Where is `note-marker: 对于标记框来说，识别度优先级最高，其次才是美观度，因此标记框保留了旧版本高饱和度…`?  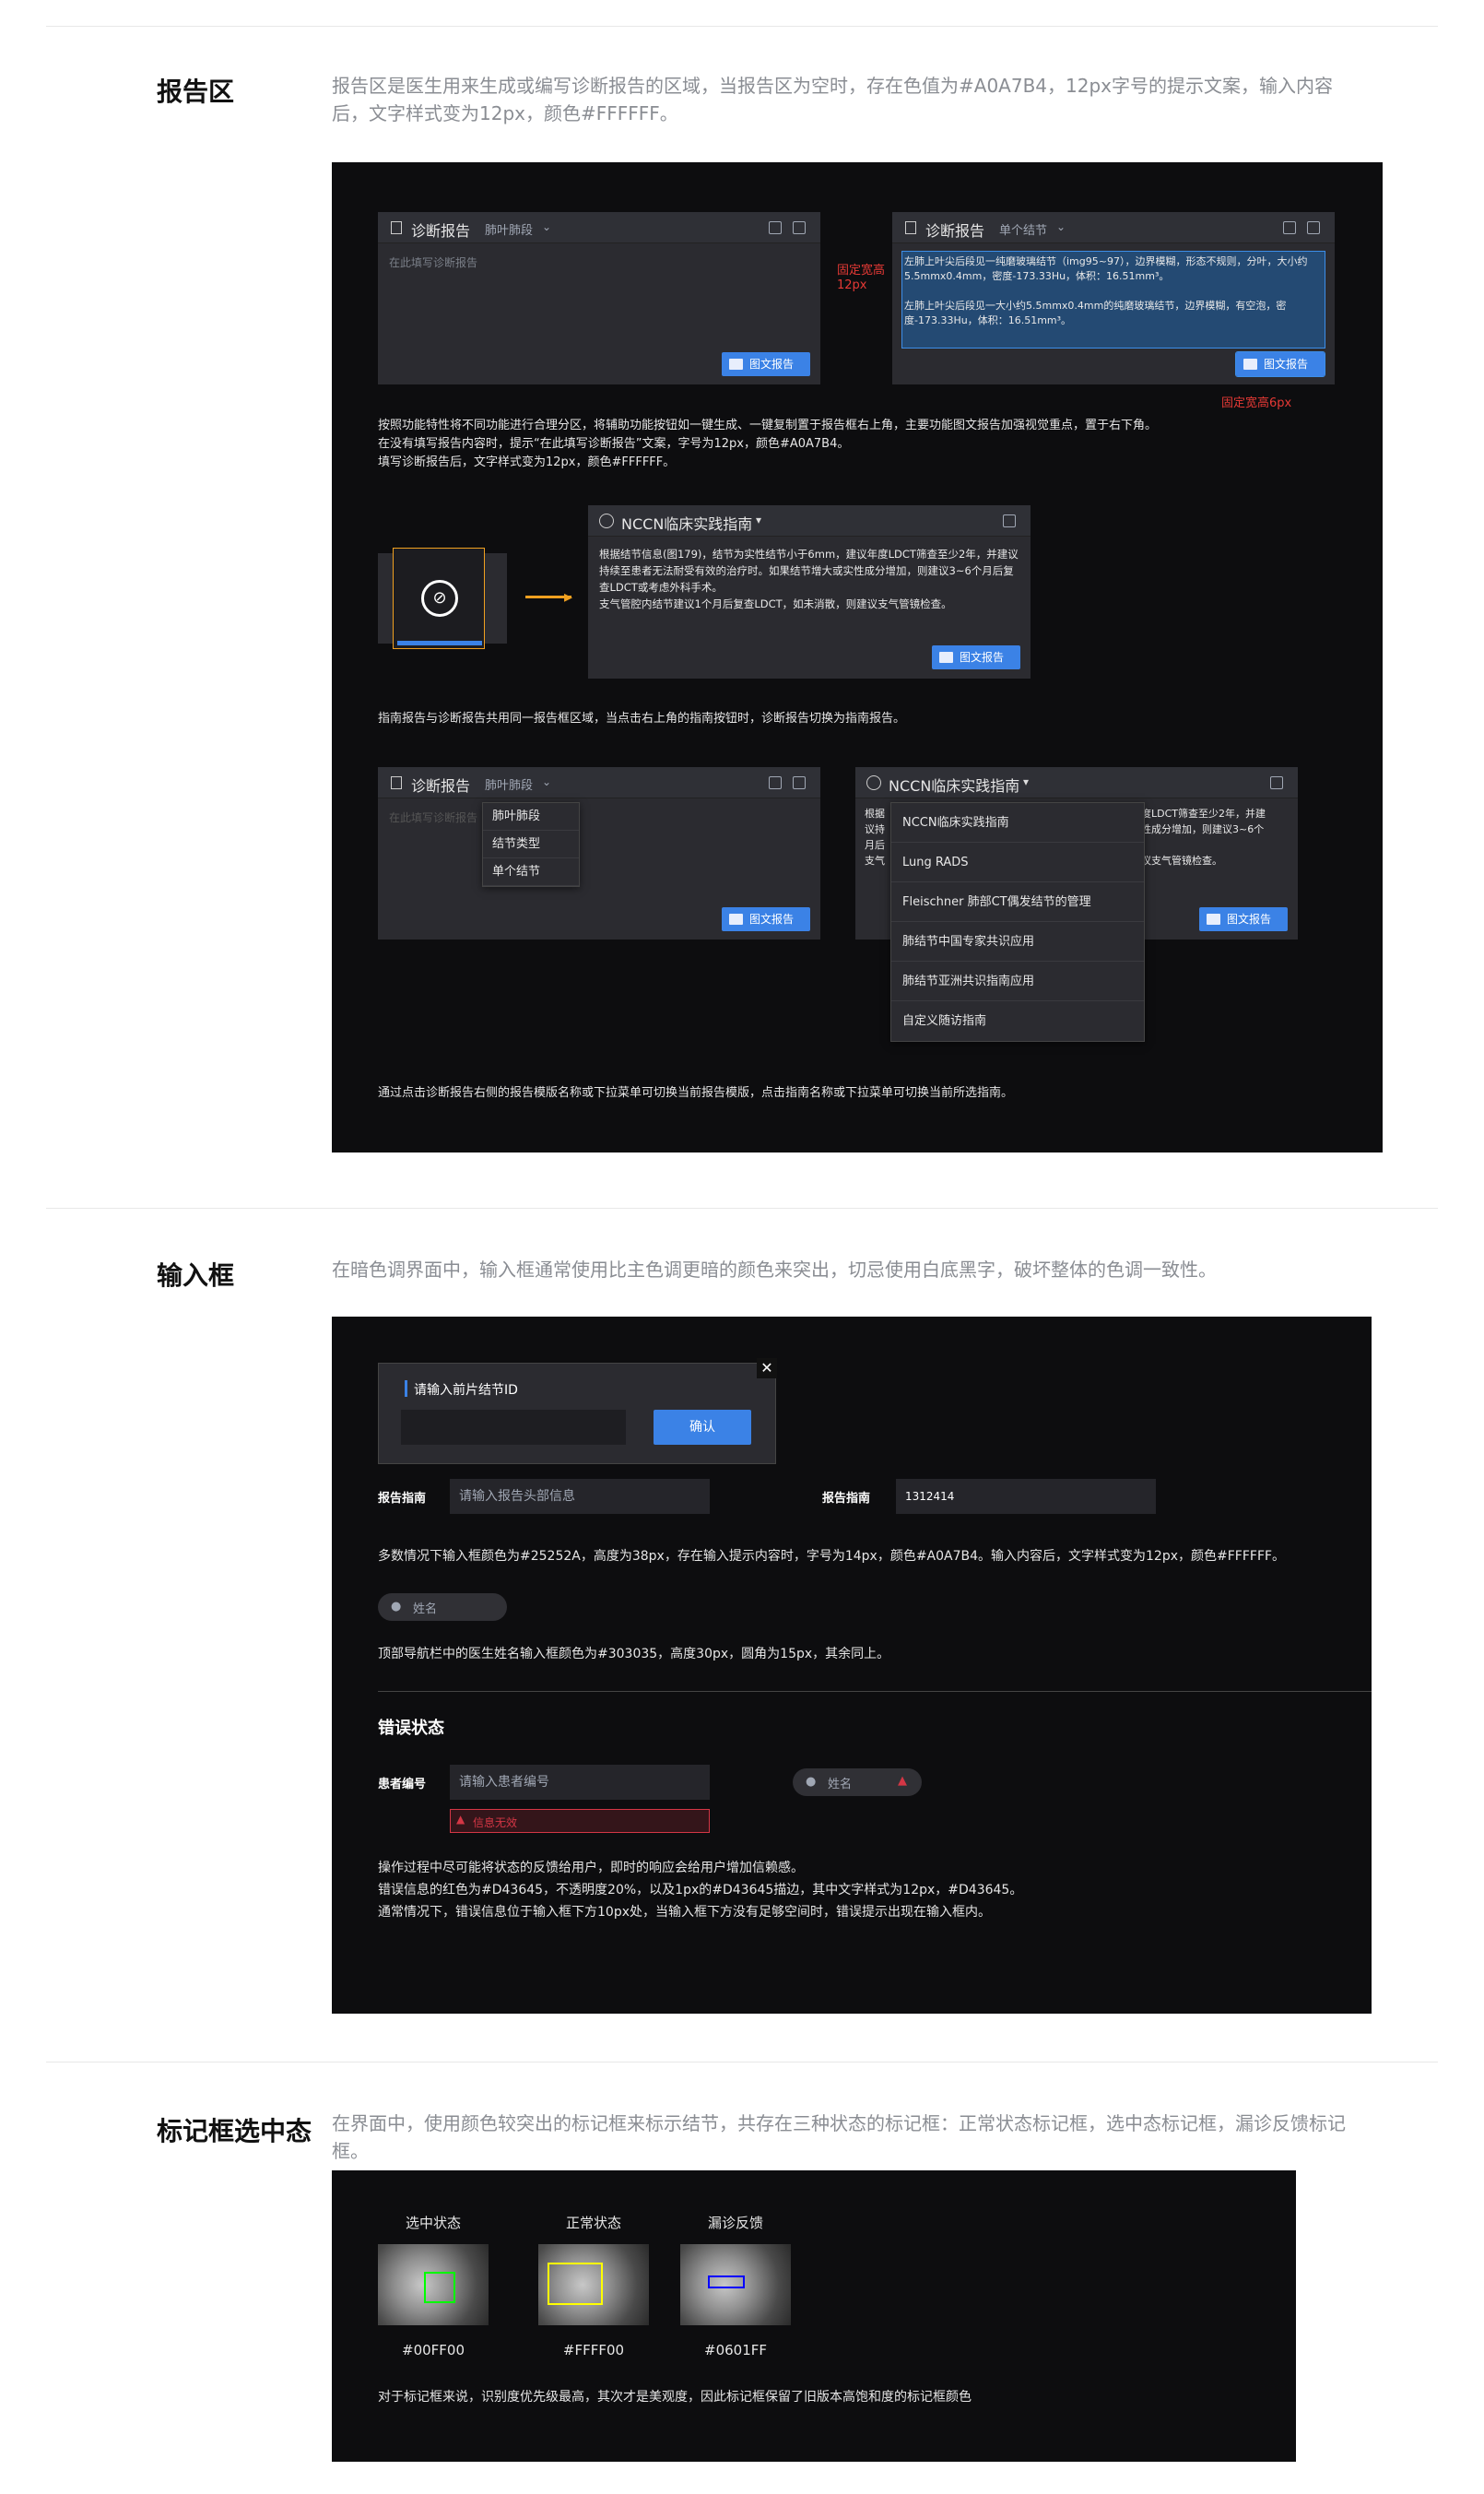
note-marker: 对于标记框来说，识别度优先级最高，其次才是美观度，因此标记框保留了旧版本高饱和度… is located at coordinates (675, 2397).